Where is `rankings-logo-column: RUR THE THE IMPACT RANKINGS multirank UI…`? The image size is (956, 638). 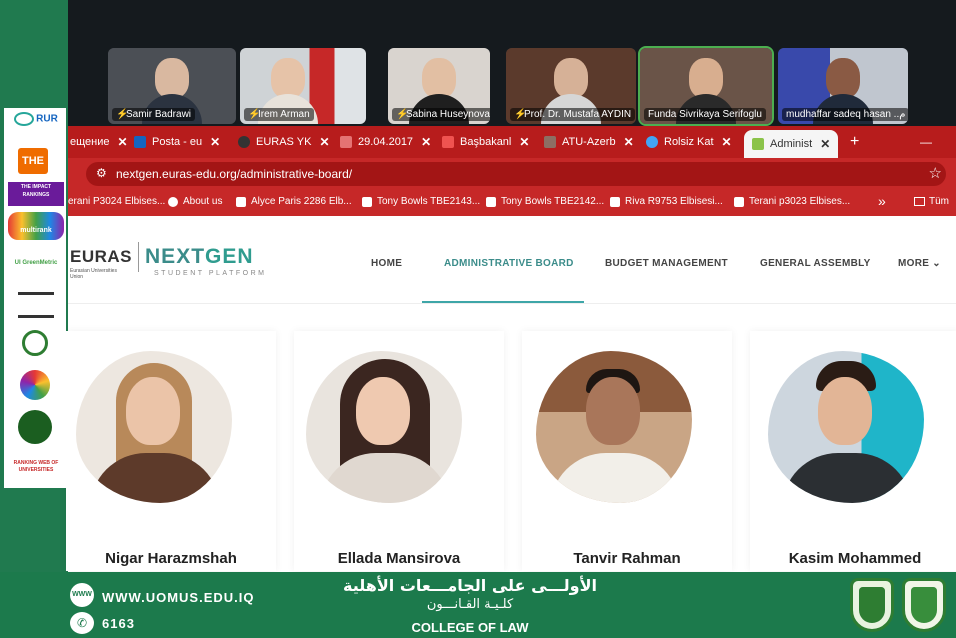
rankings-logo-column: RUR THE THE IMPACT RANKINGS multirank UI… is located at coordinates (35, 298).